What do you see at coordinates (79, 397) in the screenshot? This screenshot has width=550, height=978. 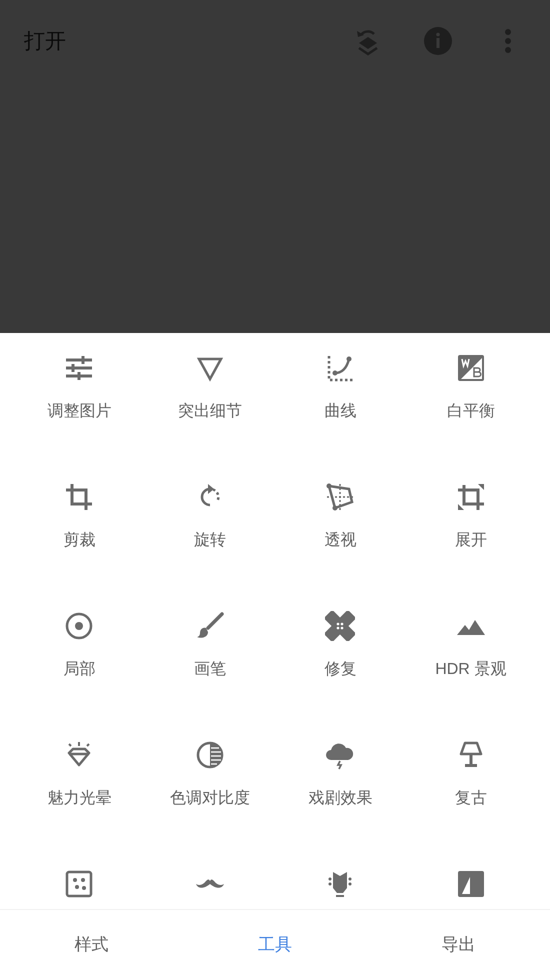 I see `tool-button: 调整图片` at bounding box center [79, 397].